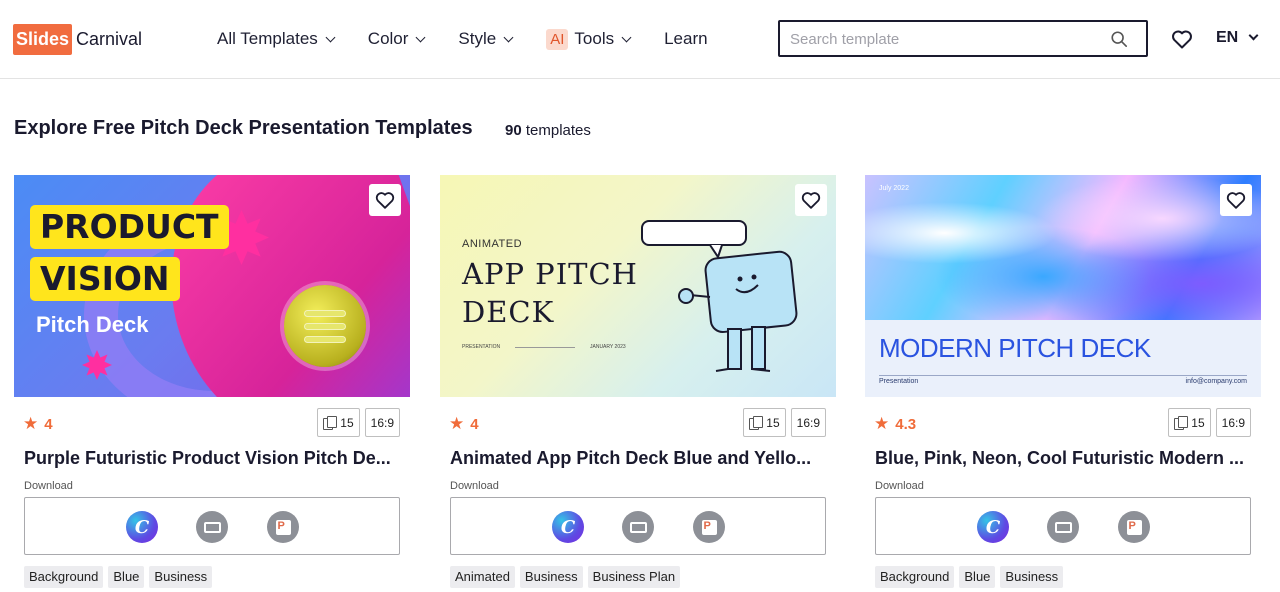 This screenshot has height=592, width=1280. Describe the element at coordinates (97, 365) in the screenshot. I see `decor-star` at that location.